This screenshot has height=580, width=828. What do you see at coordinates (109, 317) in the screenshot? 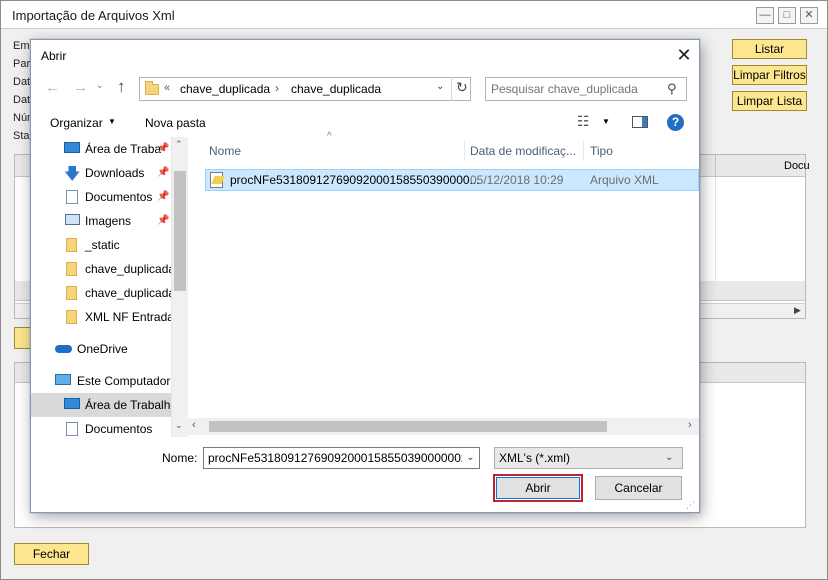
I see `nav-item-xml-nf-entrada: XML NF Entrada` at bounding box center [109, 317].